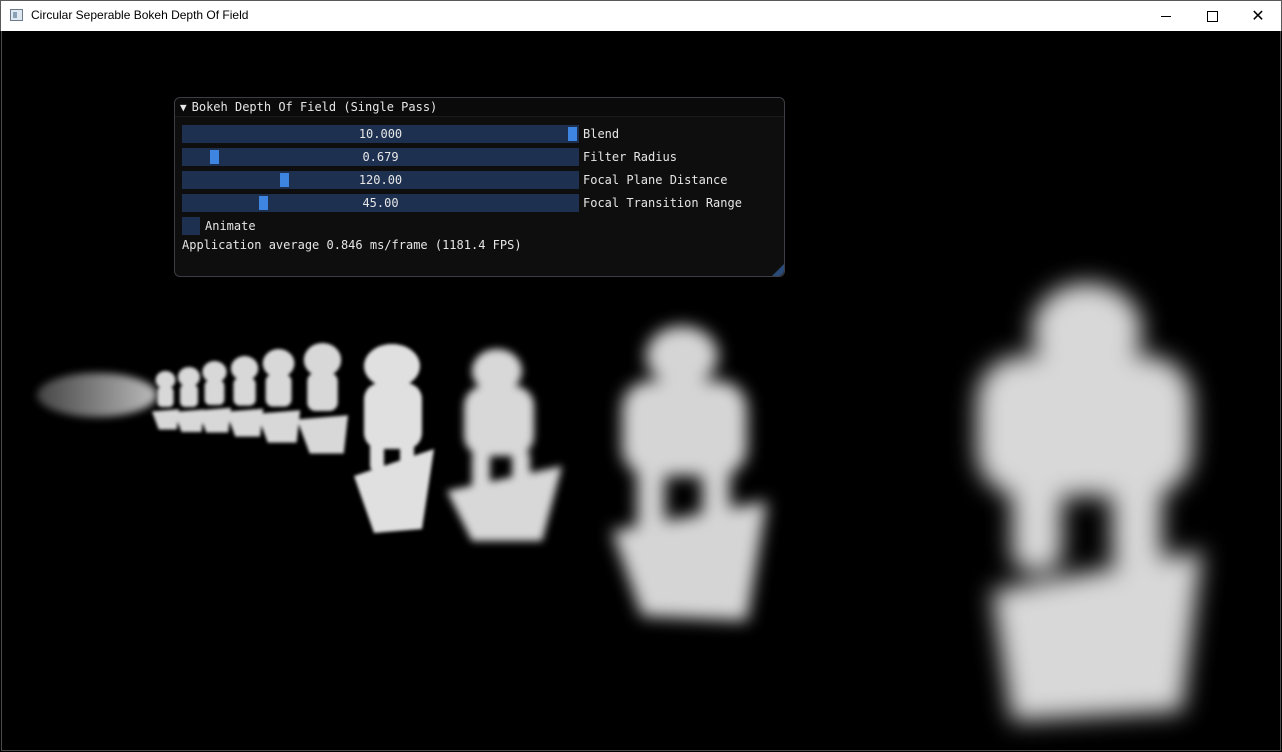 This screenshot has width=1282, height=752. I want to click on focal-transition-range-slider: 45.00, so click(380, 203).